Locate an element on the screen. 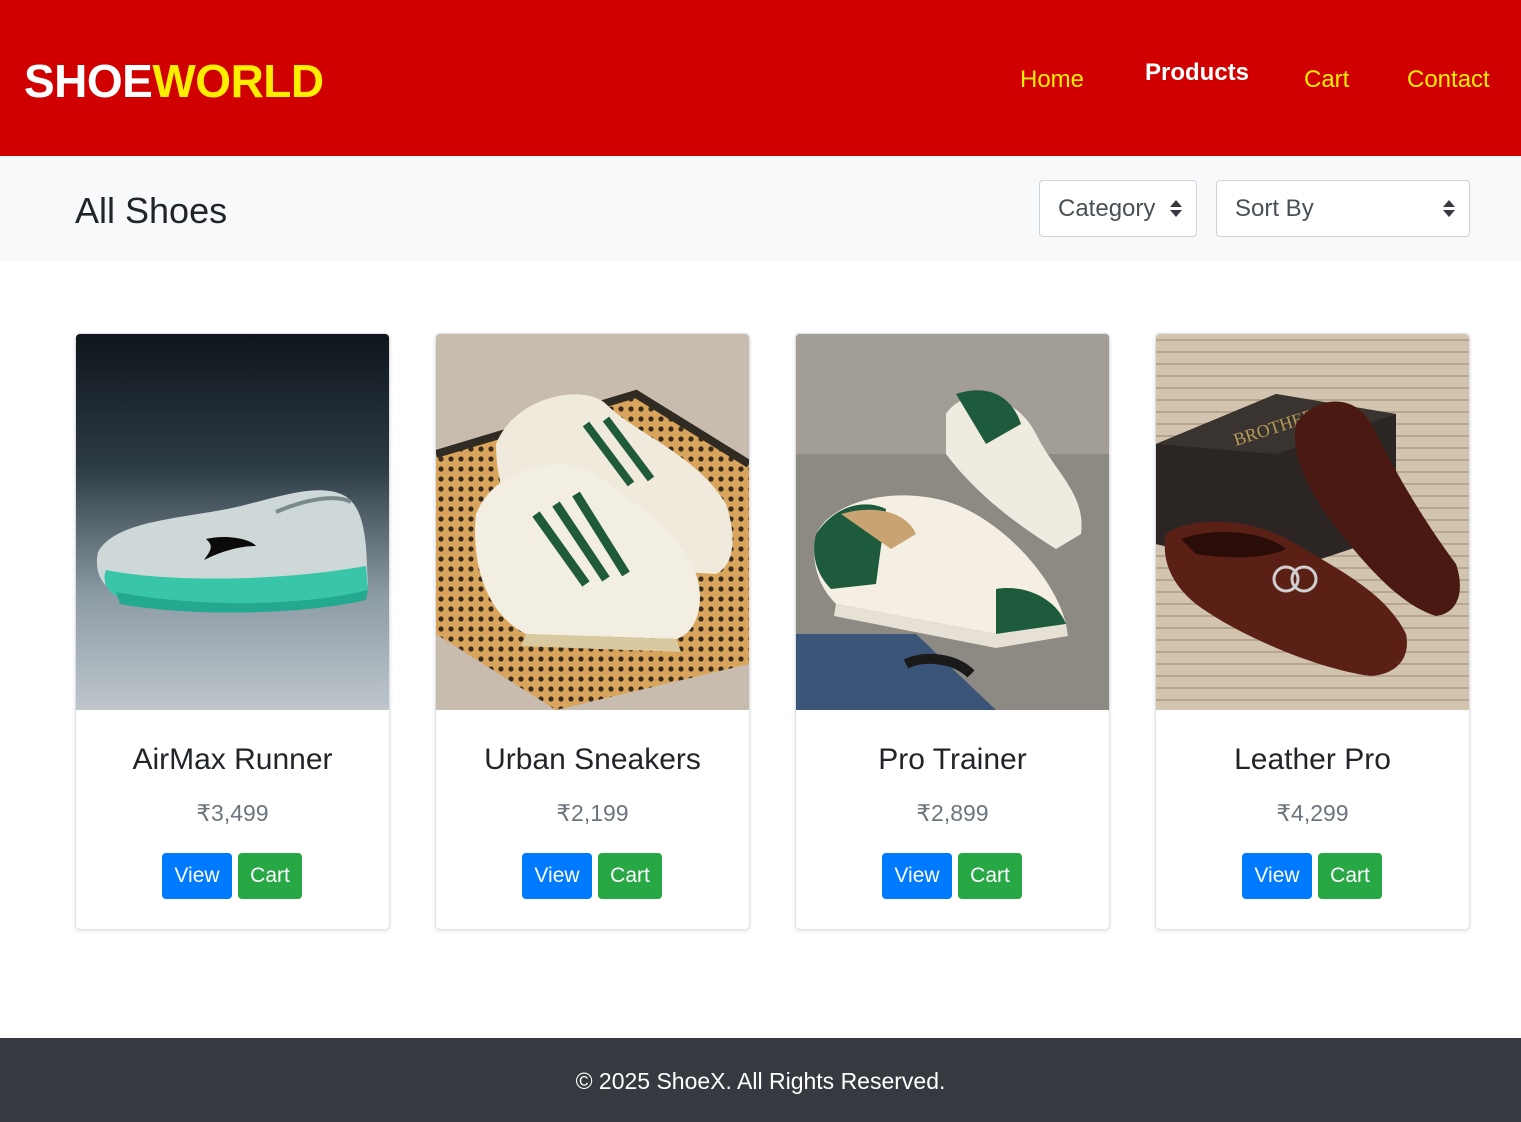 This screenshot has height=1122, width=1521. product-card: AirMax Runner ₹3,499 View Cart is located at coordinates (232, 631).